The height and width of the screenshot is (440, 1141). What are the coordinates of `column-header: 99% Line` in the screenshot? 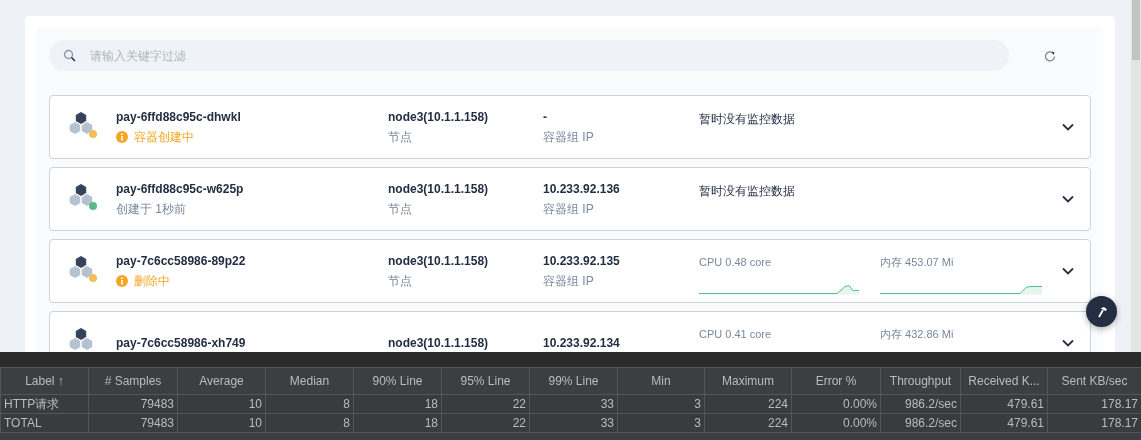 It's located at (573, 381).